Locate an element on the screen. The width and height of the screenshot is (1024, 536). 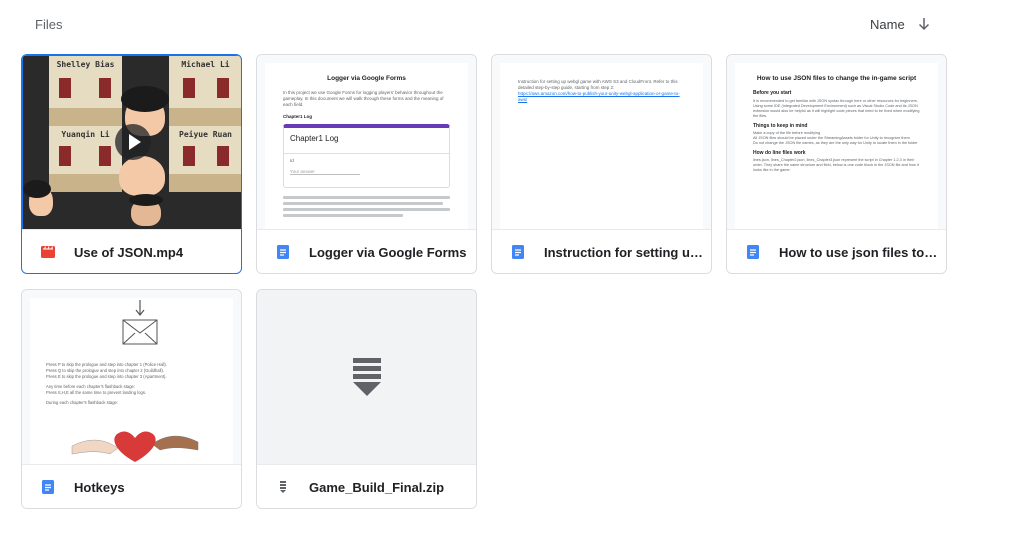
form-title: Chapter1 Log is located at coordinates (314, 138).